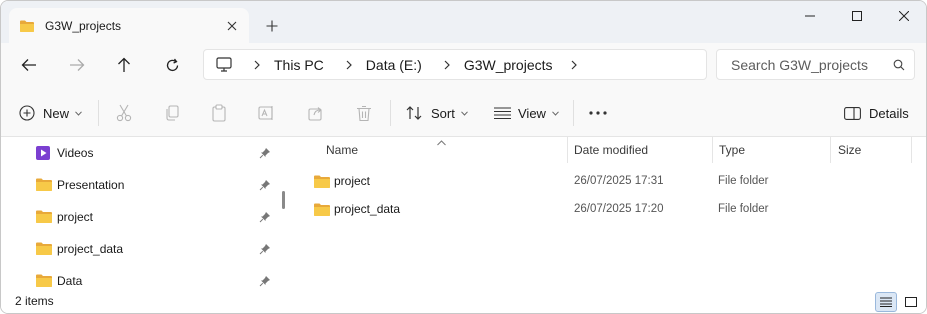 This screenshot has height=314, width=927. I want to click on sort-label: Sort, so click(443, 113).